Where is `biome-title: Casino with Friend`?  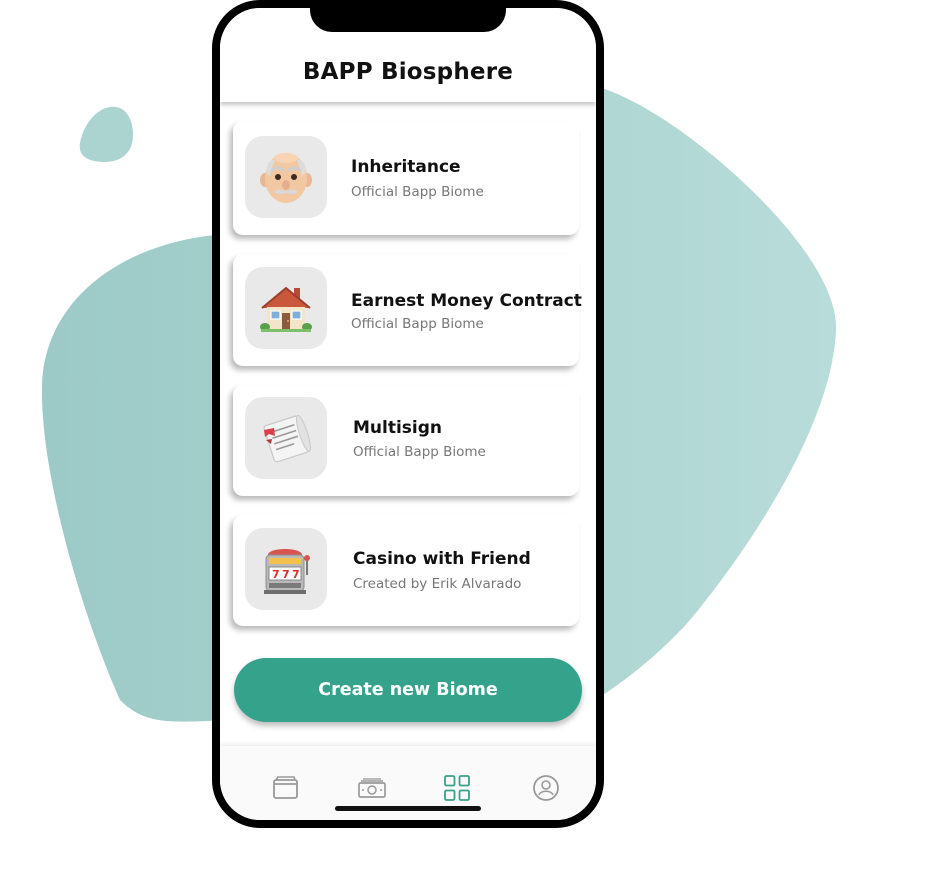
biome-title: Casino with Friend is located at coordinates (442, 559).